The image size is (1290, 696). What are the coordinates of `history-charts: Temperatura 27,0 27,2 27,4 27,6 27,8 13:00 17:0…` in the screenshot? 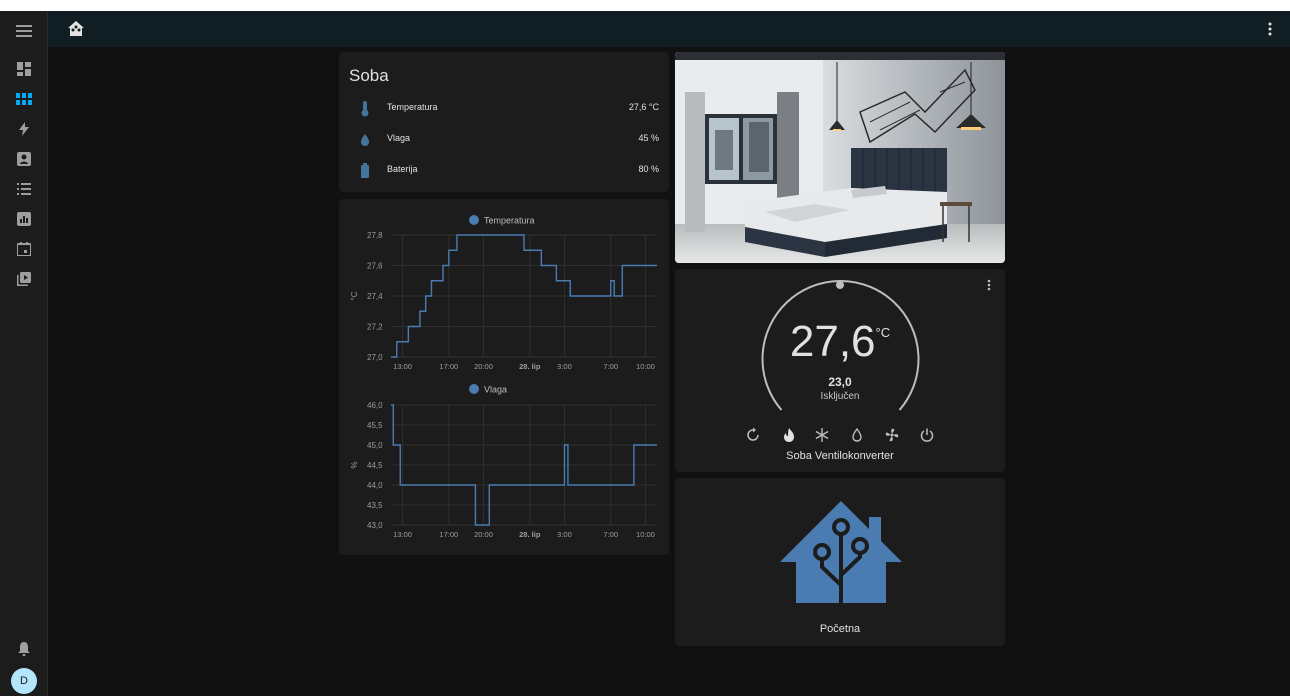 It's located at (503, 377).